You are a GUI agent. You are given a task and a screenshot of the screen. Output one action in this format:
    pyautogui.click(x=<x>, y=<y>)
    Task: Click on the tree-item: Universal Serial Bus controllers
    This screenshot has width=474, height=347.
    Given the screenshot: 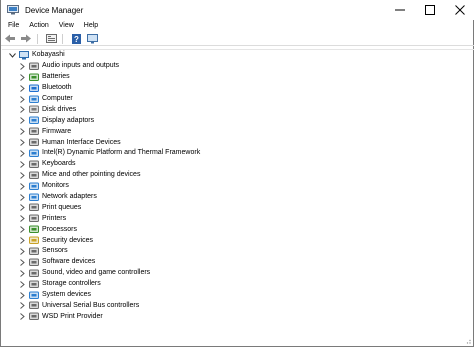 What is the action you would take?
    pyautogui.click(x=238, y=305)
    